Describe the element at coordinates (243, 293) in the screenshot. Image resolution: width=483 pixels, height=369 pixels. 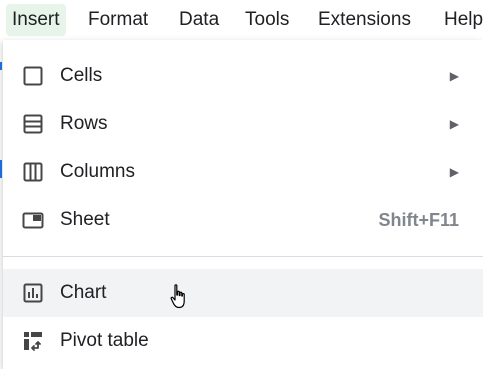
I see `menu-item-chart: Chart` at that location.